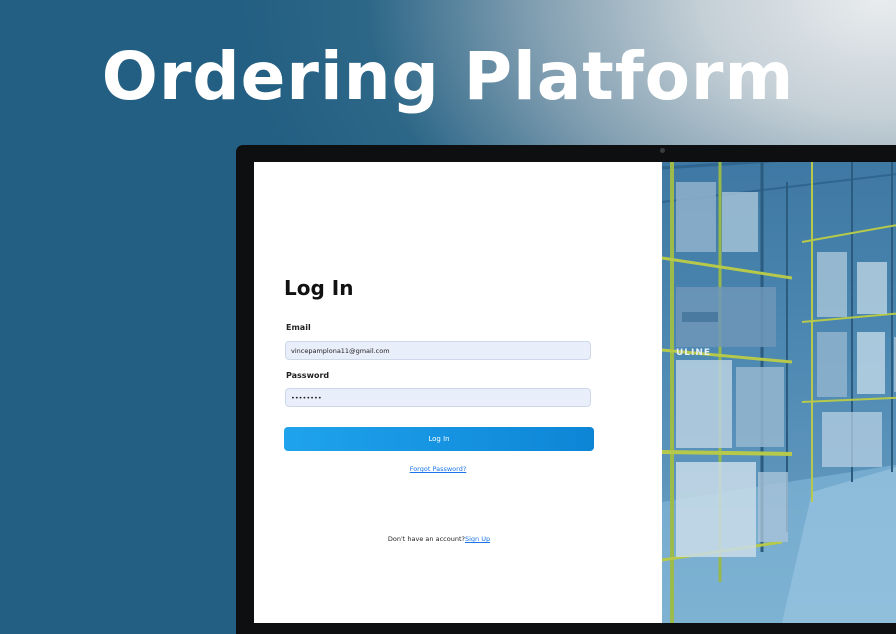  Describe the element at coordinates (439, 439) in the screenshot. I see `login-button: Log In` at that location.